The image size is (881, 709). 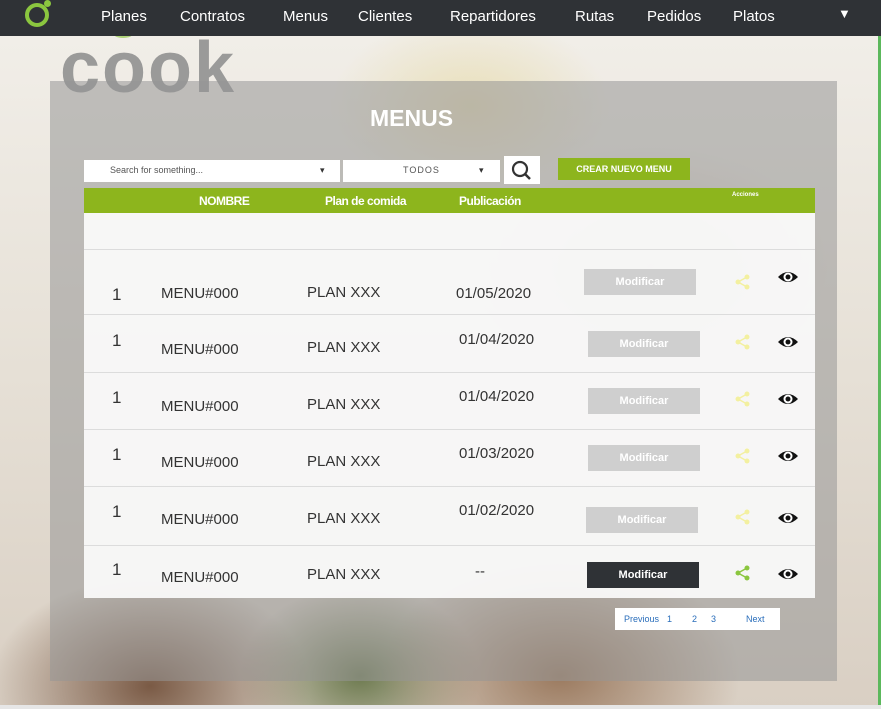 I want to click on pagination: Previous 1 2 3 Next, so click(x=697, y=619).